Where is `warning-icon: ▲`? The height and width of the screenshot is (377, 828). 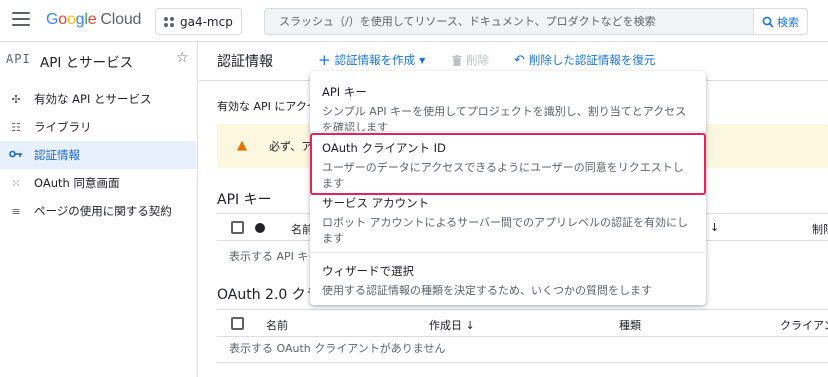
warning-icon: ▲ is located at coordinates (242, 145).